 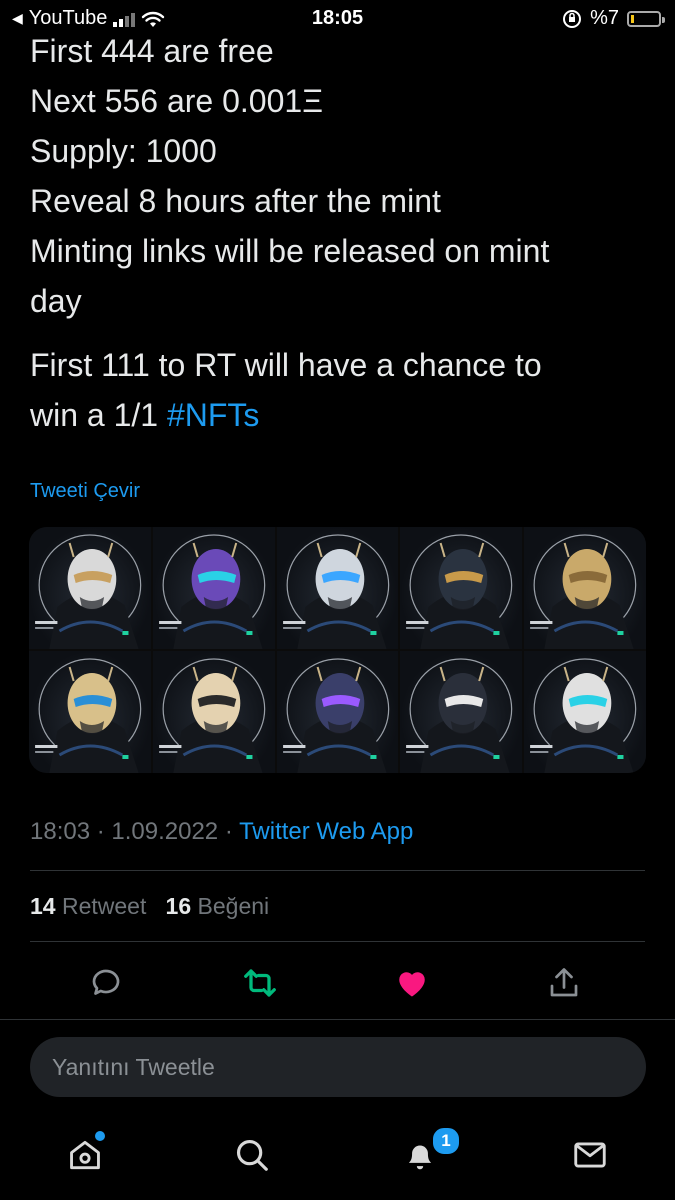 What do you see at coordinates (104, 906) in the screenshot?
I see `retweet-label: Retweet` at bounding box center [104, 906].